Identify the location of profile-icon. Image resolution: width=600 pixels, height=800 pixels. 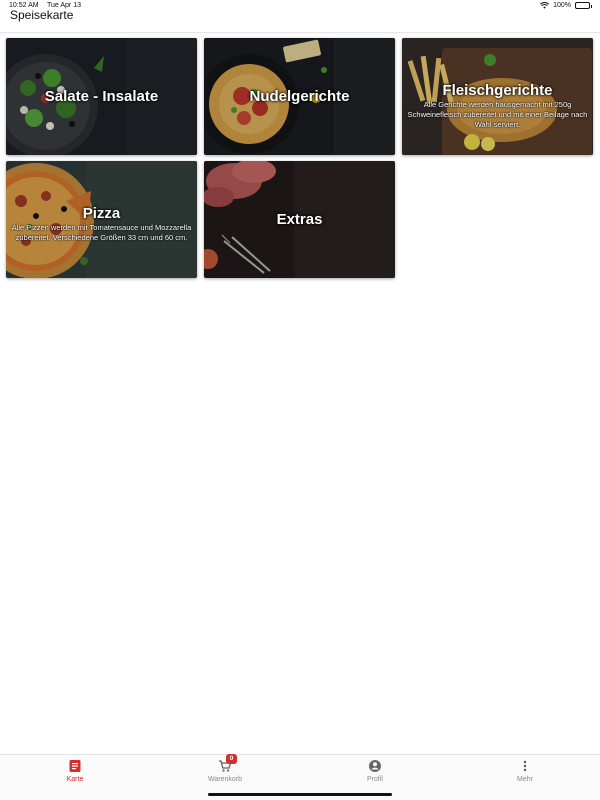
(375, 766).